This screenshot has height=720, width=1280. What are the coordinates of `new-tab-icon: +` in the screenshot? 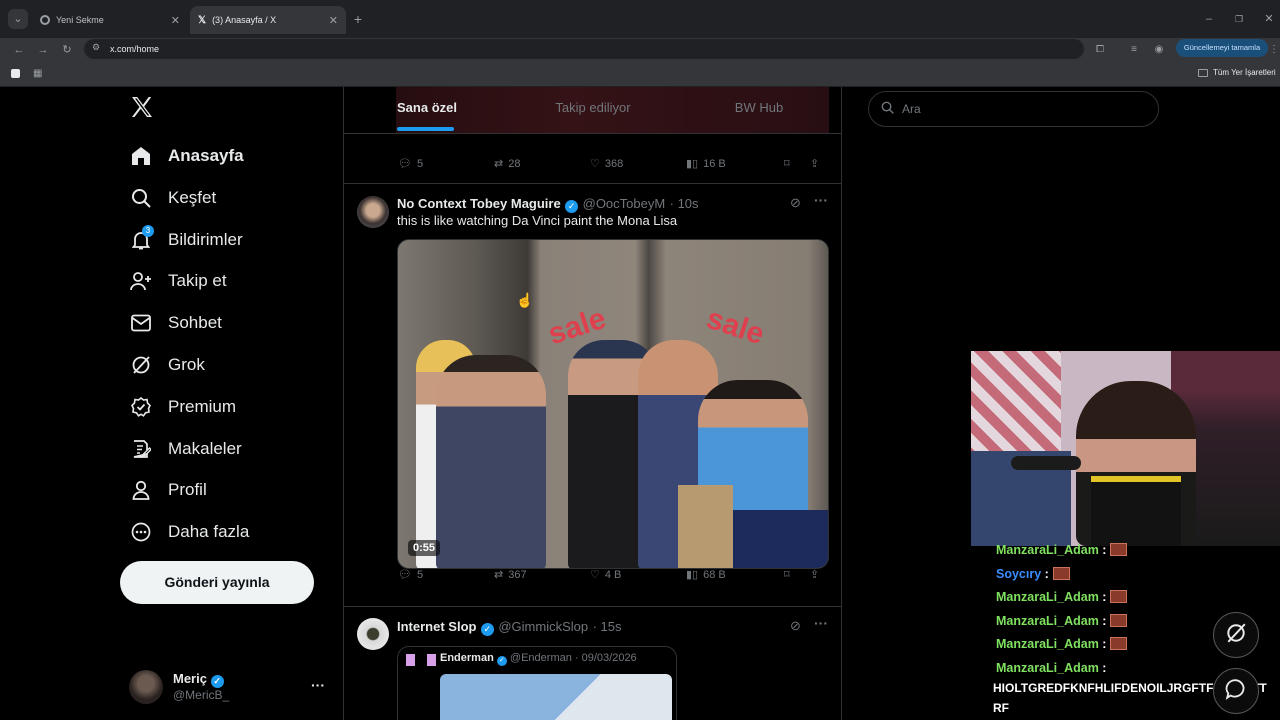 It's located at (358, 19).